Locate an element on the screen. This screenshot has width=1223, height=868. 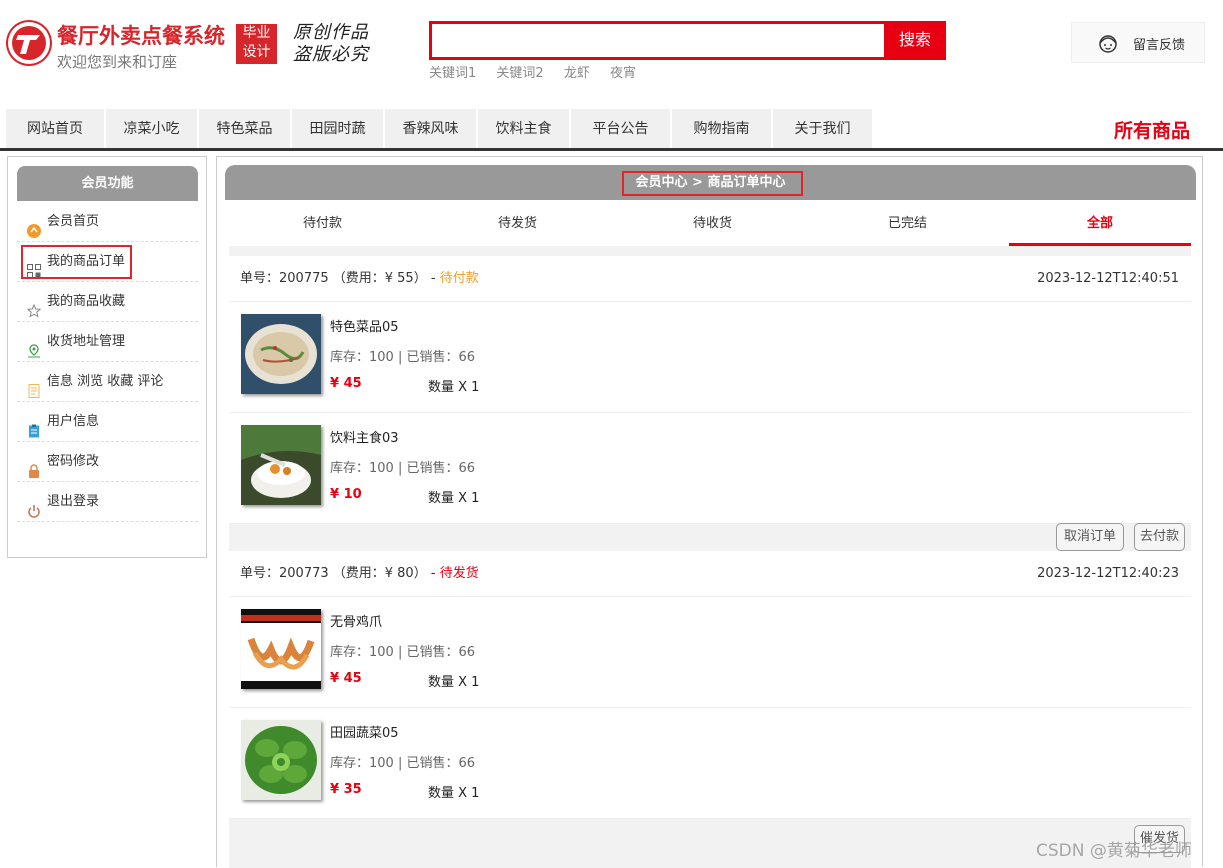
site-subtitle: 欢迎您到来和订座 is located at coordinates (117, 62).